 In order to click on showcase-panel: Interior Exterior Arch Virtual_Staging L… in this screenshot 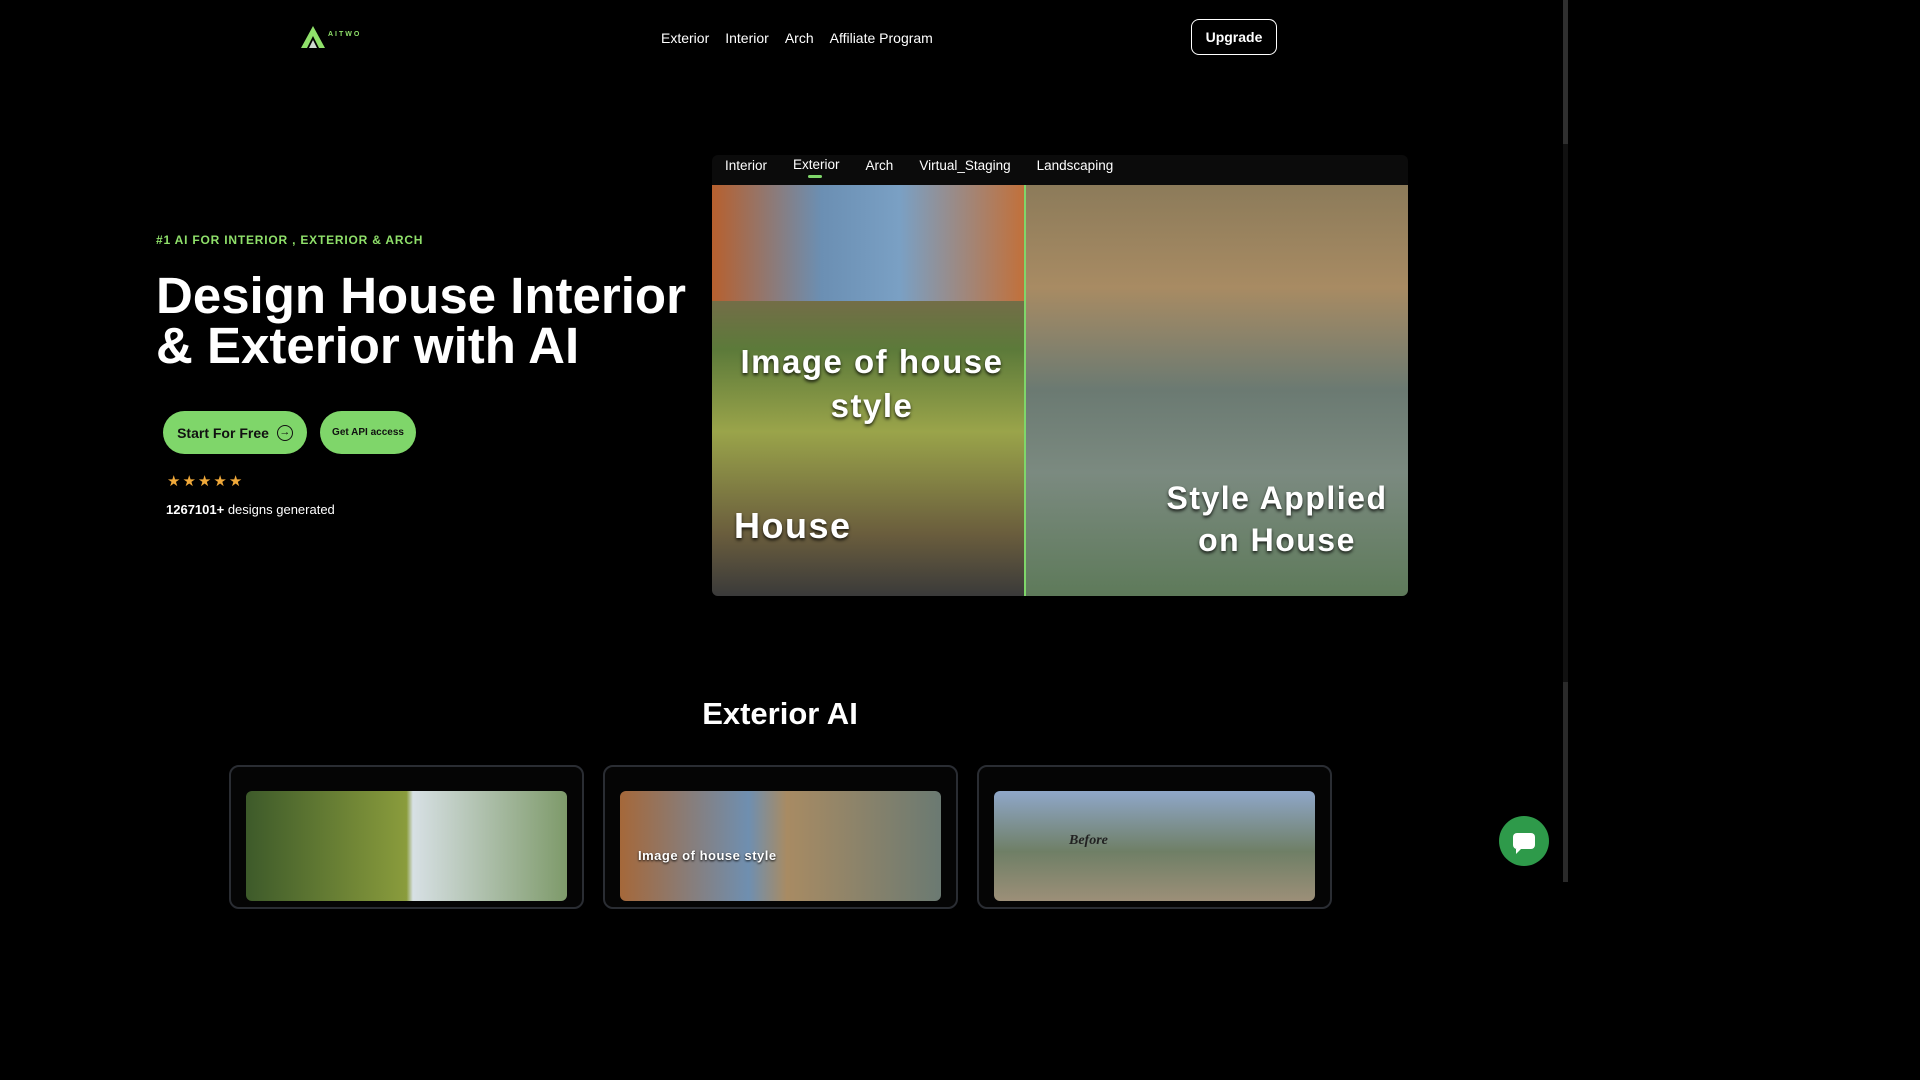, I will do `click(1060, 375)`.